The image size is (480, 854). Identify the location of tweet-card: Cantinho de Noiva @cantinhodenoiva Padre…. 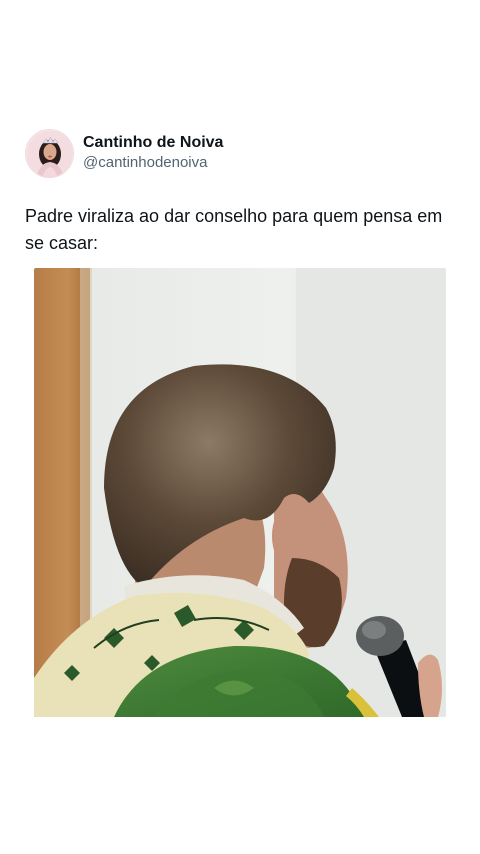
(240, 192).